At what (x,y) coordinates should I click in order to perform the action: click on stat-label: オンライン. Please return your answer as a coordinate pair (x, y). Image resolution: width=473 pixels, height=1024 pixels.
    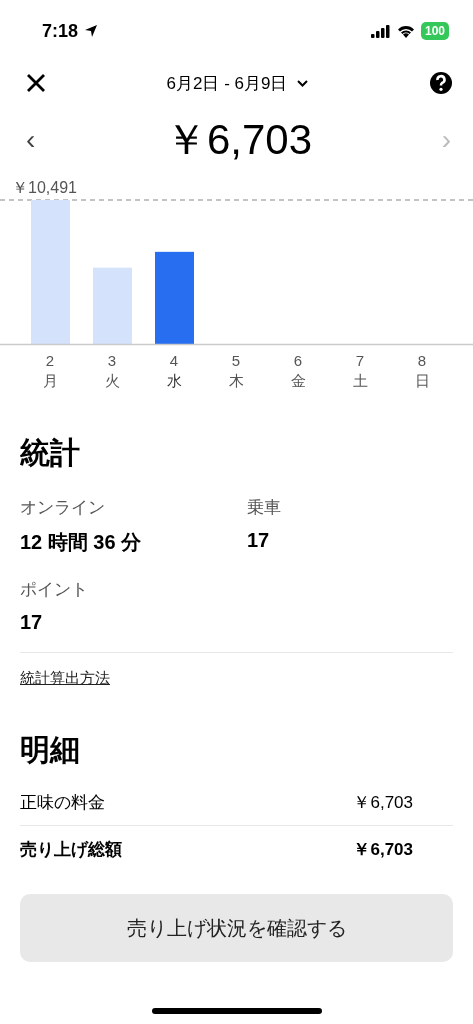
    Looking at the image, I should click on (63, 508).